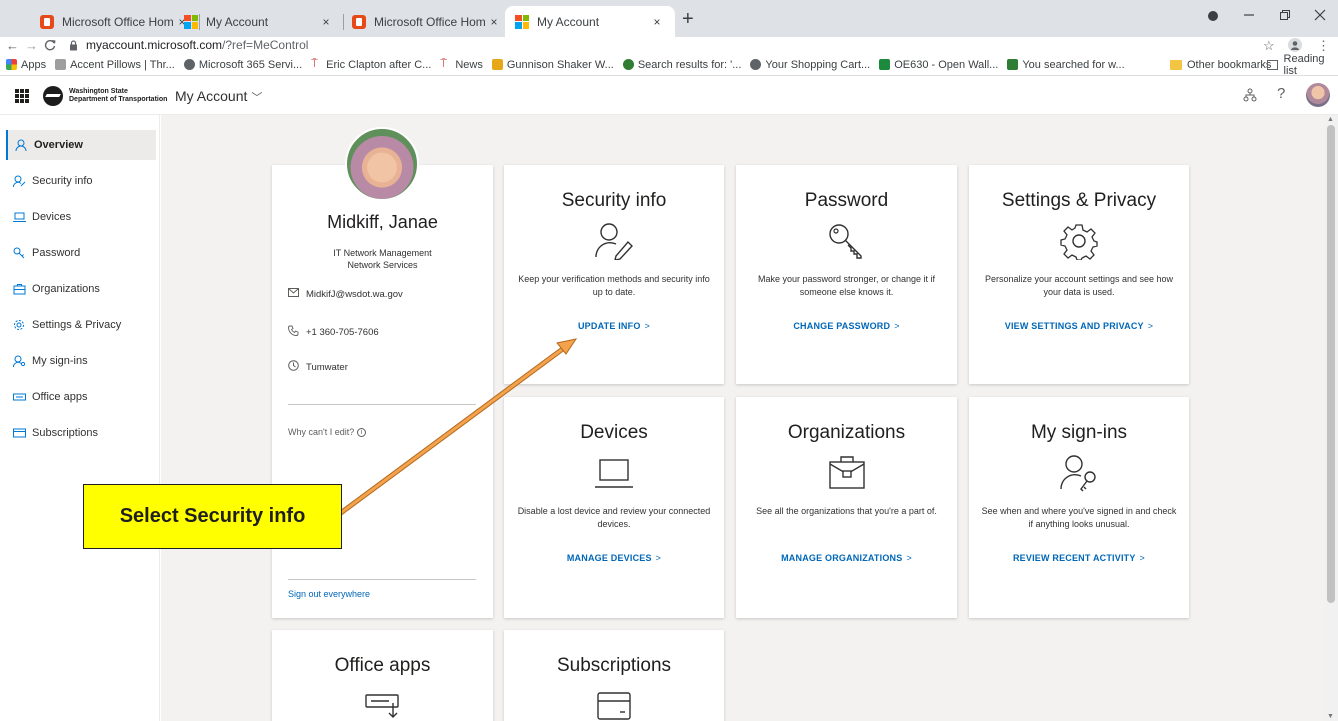 This screenshot has height=721, width=1338. What do you see at coordinates (50, 46) in the screenshot?
I see `reload-icon` at bounding box center [50, 46].